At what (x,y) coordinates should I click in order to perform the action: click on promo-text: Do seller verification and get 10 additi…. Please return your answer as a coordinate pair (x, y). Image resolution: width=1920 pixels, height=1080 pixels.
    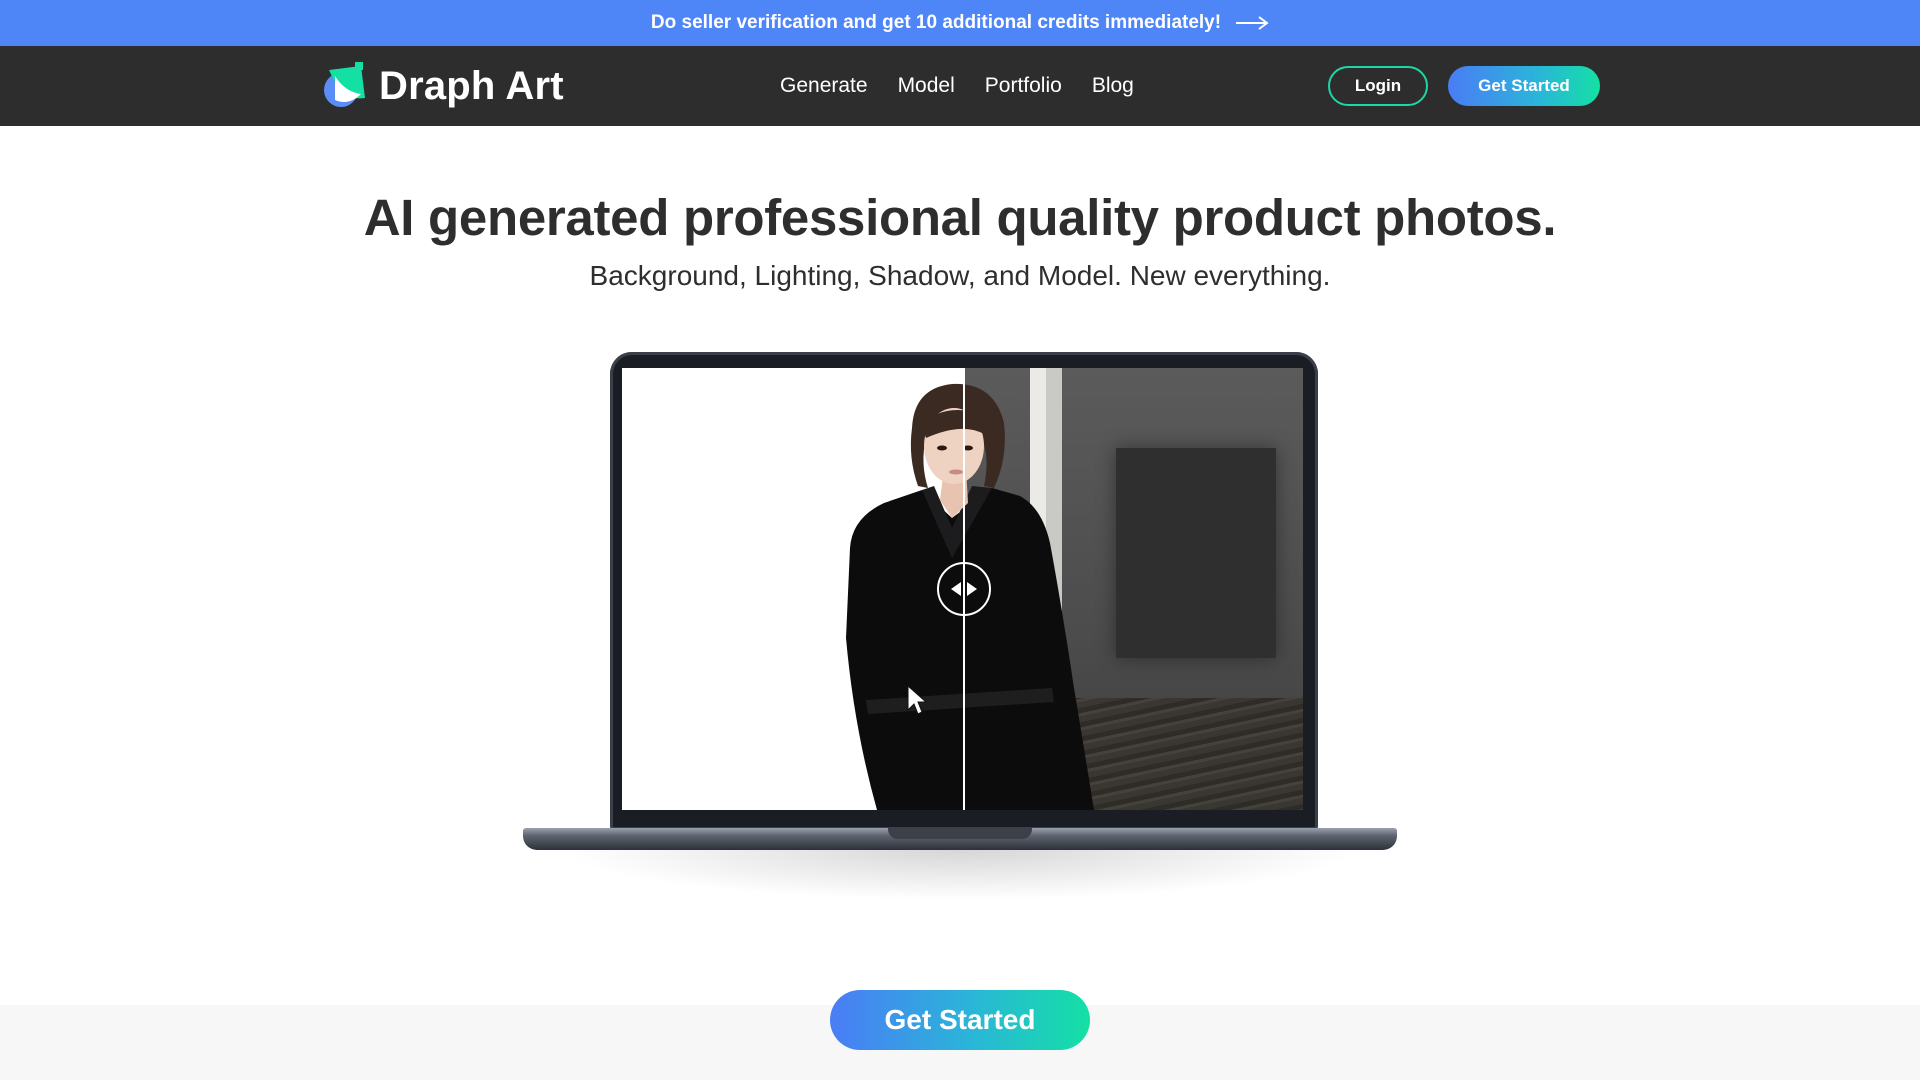
    Looking at the image, I should click on (936, 22).